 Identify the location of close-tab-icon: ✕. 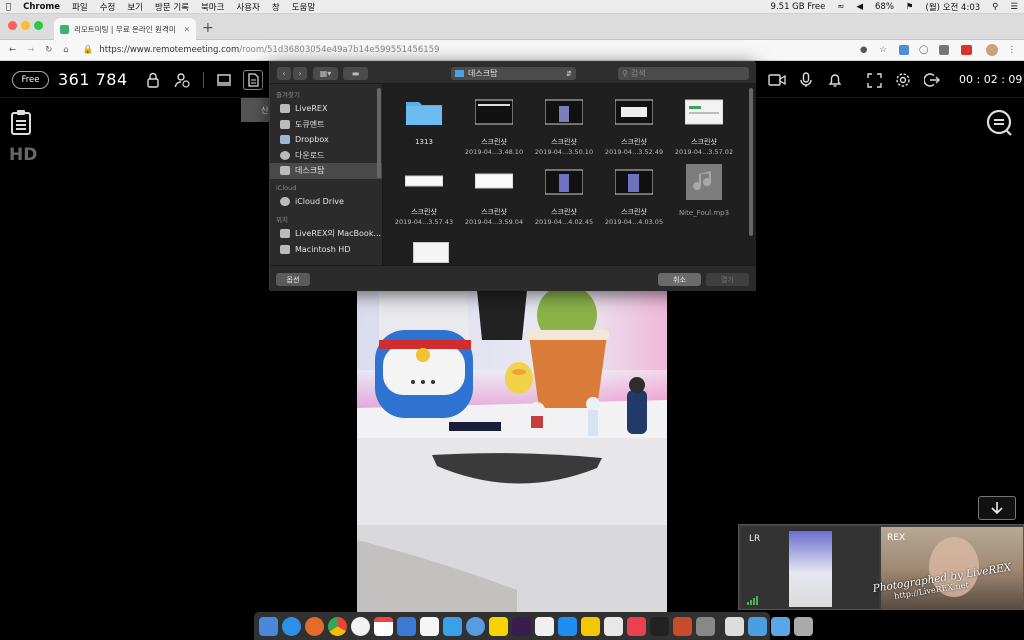
(187, 29).